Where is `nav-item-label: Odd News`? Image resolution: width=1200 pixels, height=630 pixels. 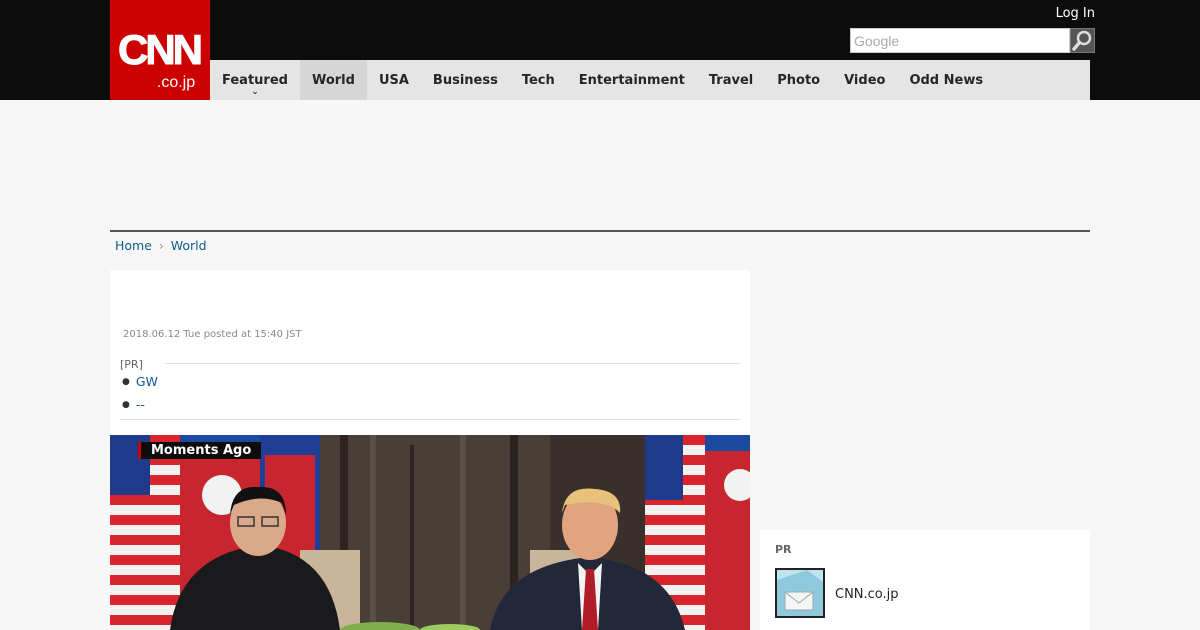
nav-item-label: Odd News is located at coordinates (946, 80).